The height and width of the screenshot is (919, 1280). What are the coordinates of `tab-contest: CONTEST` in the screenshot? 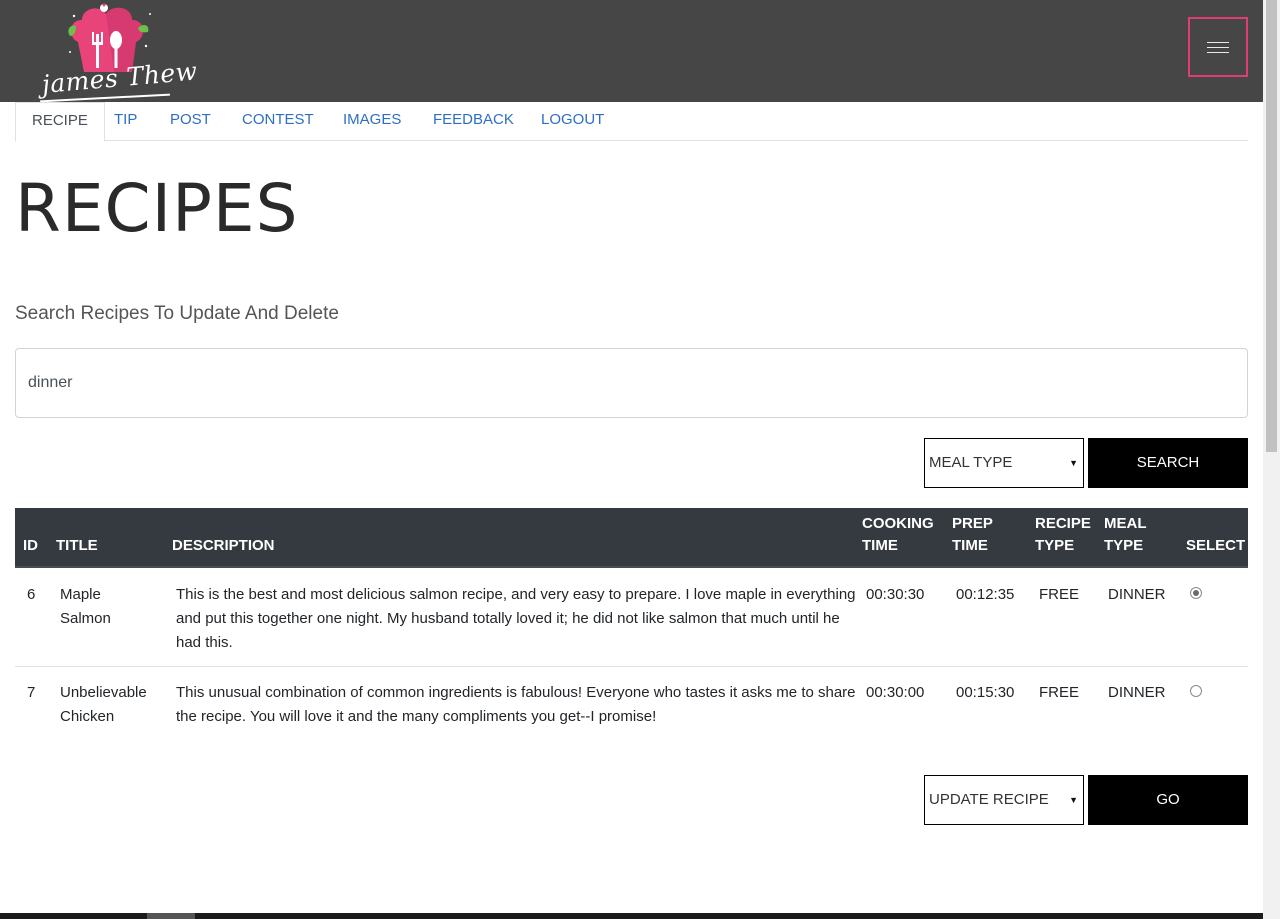 It's located at (278, 121).